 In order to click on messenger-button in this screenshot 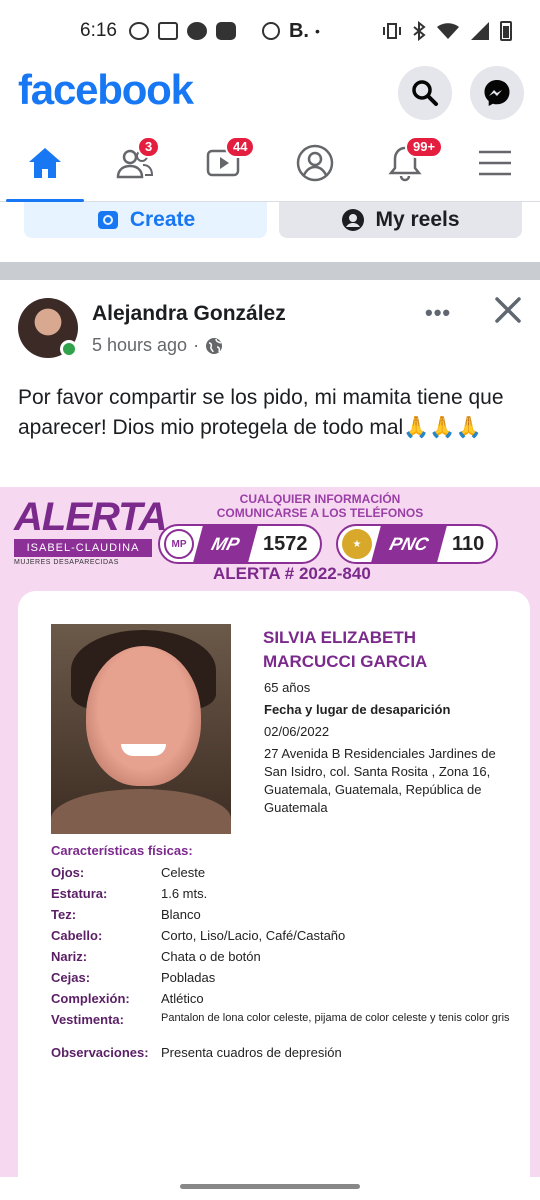, I will do `click(497, 93)`.